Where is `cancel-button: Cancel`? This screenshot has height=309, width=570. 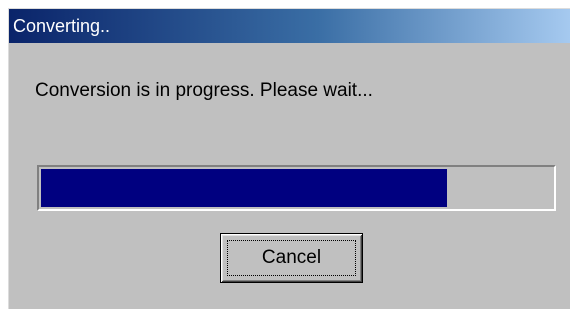 cancel-button: Cancel is located at coordinates (291, 258).